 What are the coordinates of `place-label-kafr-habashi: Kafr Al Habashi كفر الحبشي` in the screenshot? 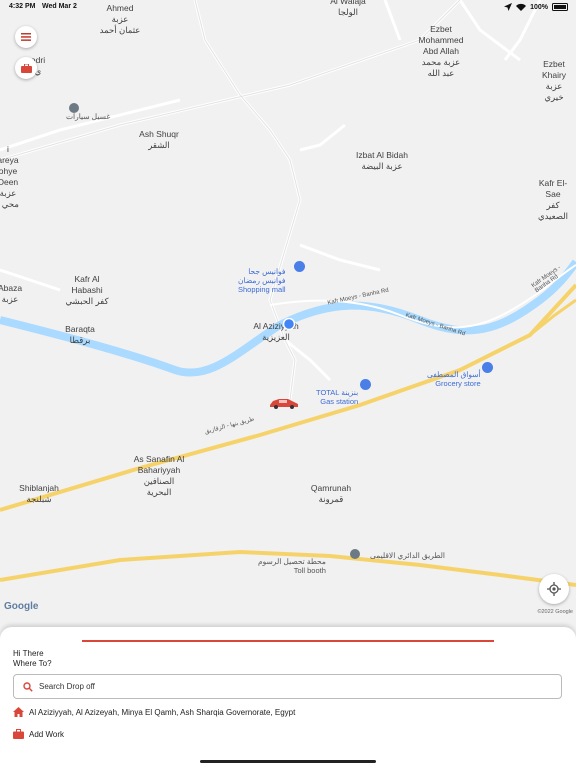 It's located at (87, 290).